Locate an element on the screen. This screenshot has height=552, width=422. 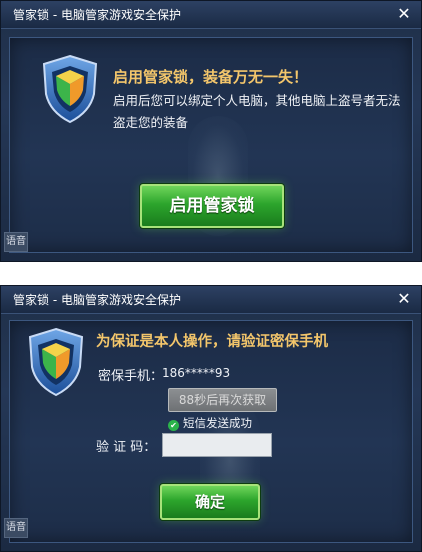
phone-number: 186*****93 is located at coordinates (196, 373).